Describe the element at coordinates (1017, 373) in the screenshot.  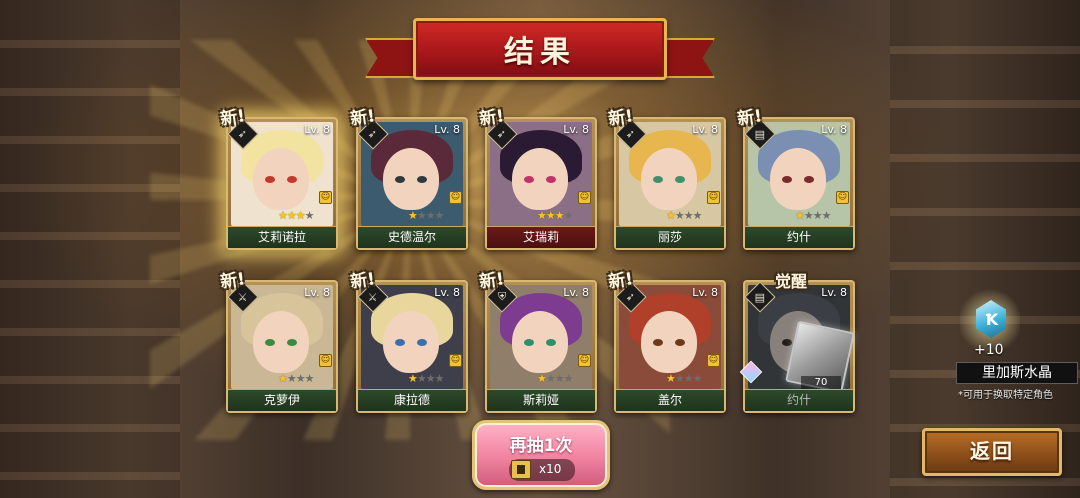
I see `crystal-name: 里加斯水晶` at that location.